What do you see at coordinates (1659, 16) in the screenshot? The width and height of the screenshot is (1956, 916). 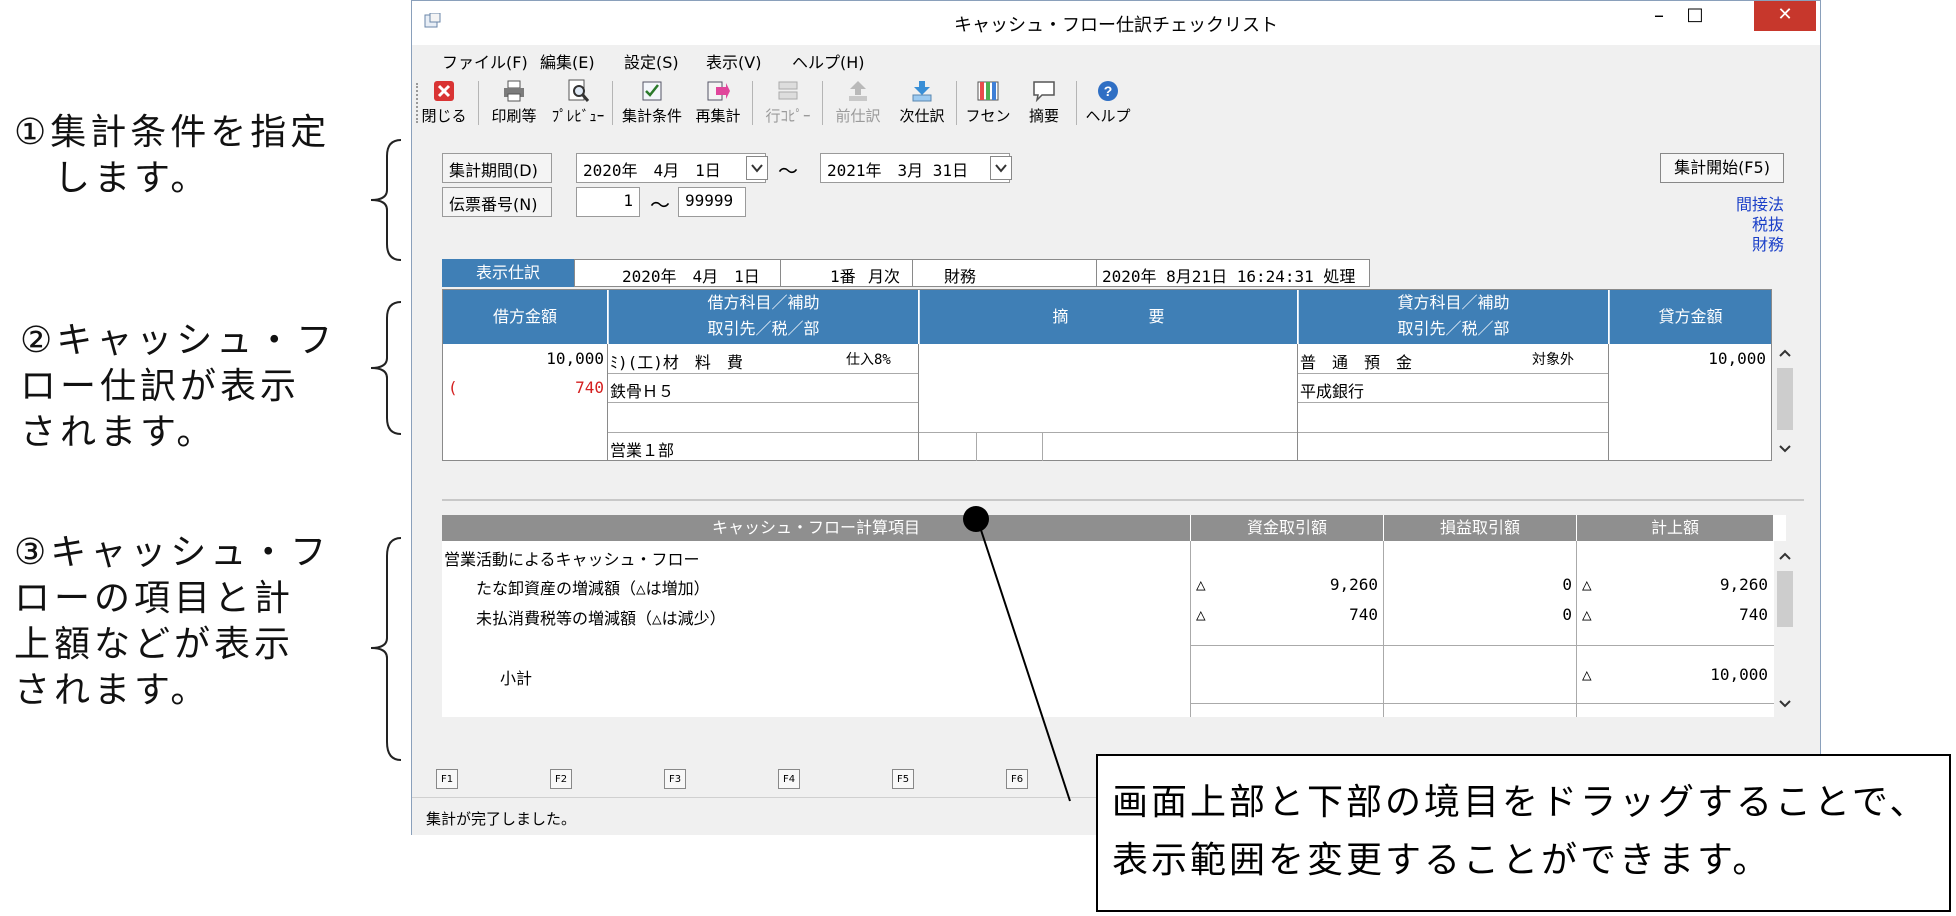 I see `minimize-button: –` at bounding box center [1659, 16].